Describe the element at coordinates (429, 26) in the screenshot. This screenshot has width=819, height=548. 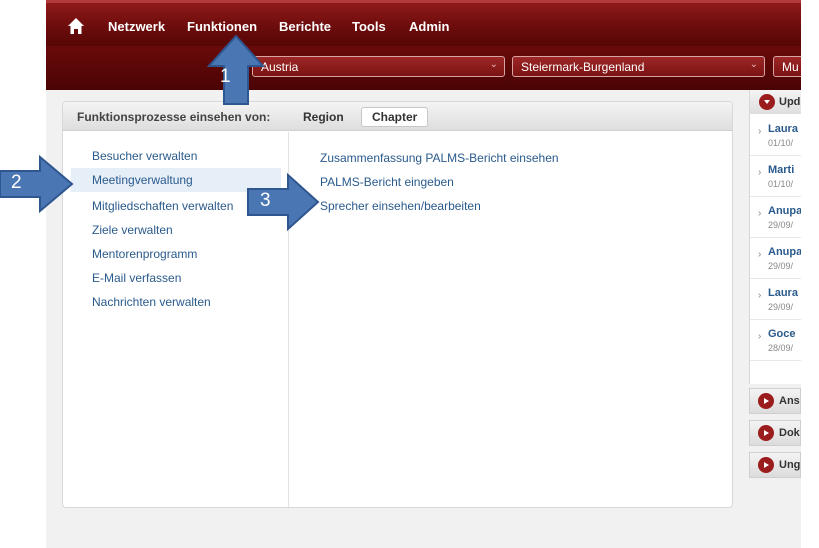
I see `nav-admin: Admin` at that location.